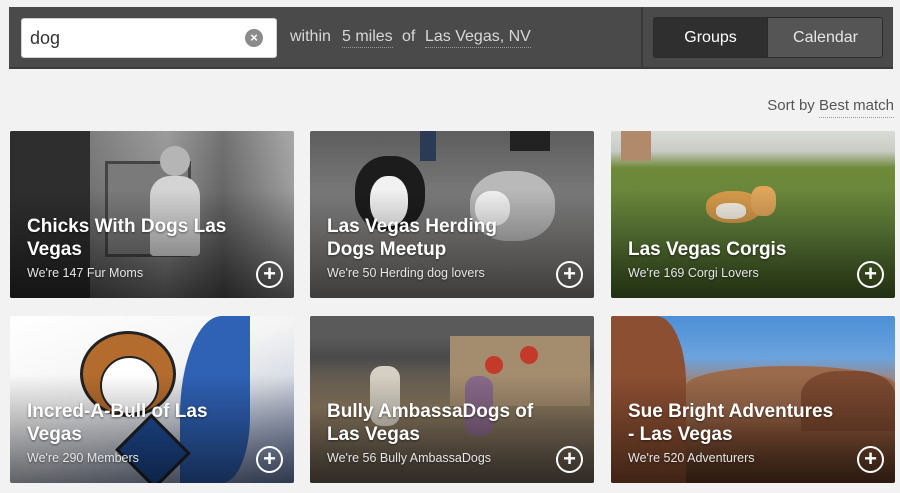 This screenshot has width=900, height=493. Describe the element at coordinates (707, 249) in the screenshot. I see `group-title: Las Vegas Corgis` at that location.